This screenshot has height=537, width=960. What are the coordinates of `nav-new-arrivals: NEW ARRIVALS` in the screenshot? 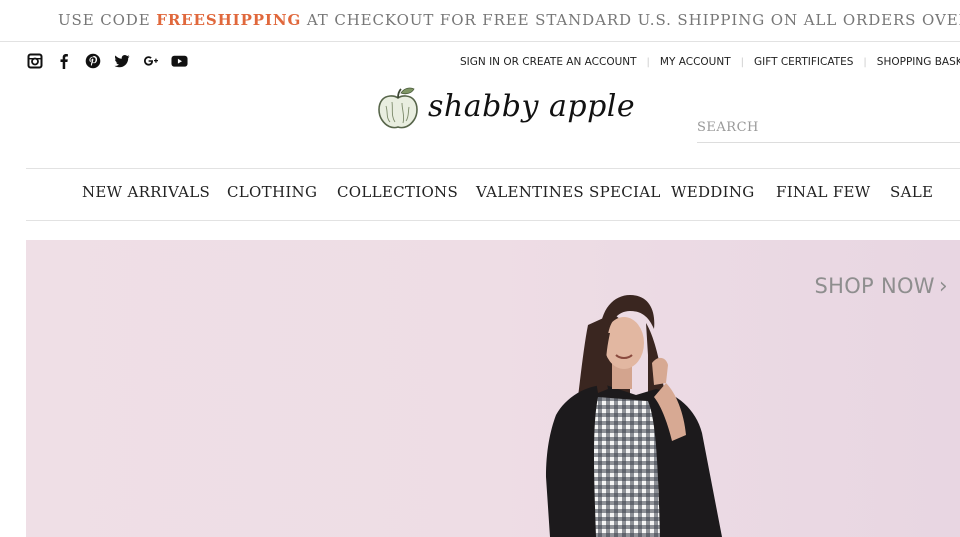 It's located at (146, 192).